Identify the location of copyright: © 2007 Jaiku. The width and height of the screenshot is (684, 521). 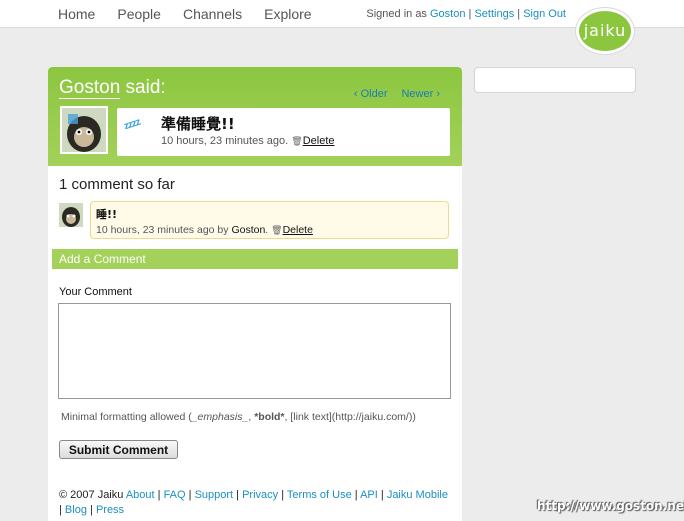
(91, 495).